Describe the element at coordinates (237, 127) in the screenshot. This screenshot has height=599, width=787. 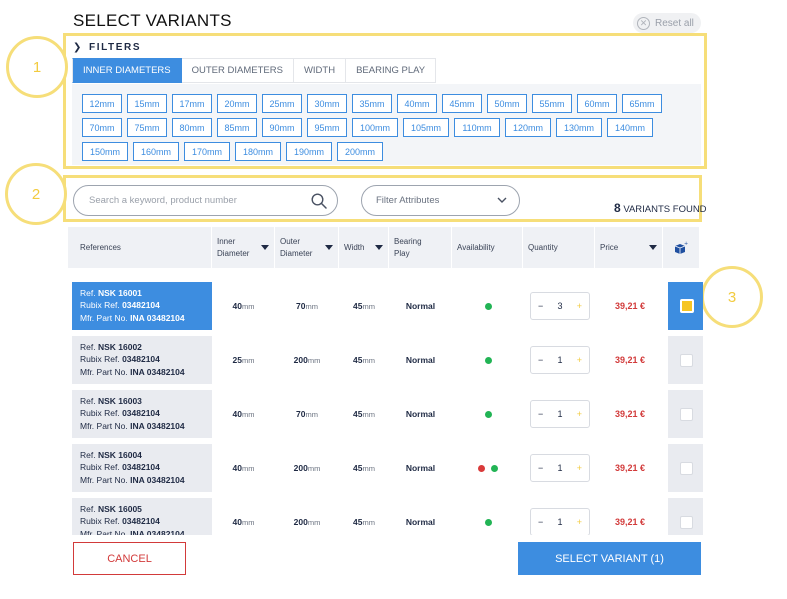
I see `diameter-chip: 85mm` at that location.